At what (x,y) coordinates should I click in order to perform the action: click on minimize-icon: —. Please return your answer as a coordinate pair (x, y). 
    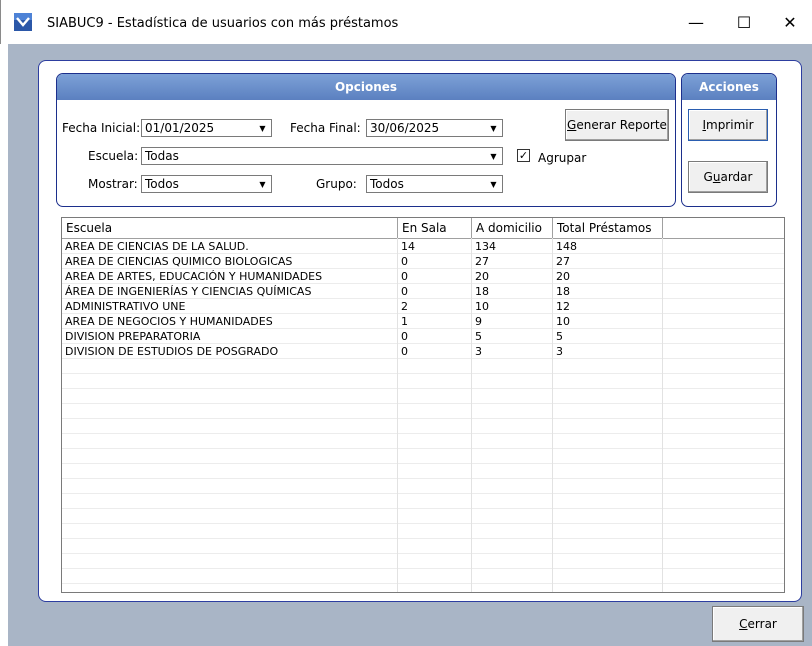
    Looking at the image, I should click on (696, 22).